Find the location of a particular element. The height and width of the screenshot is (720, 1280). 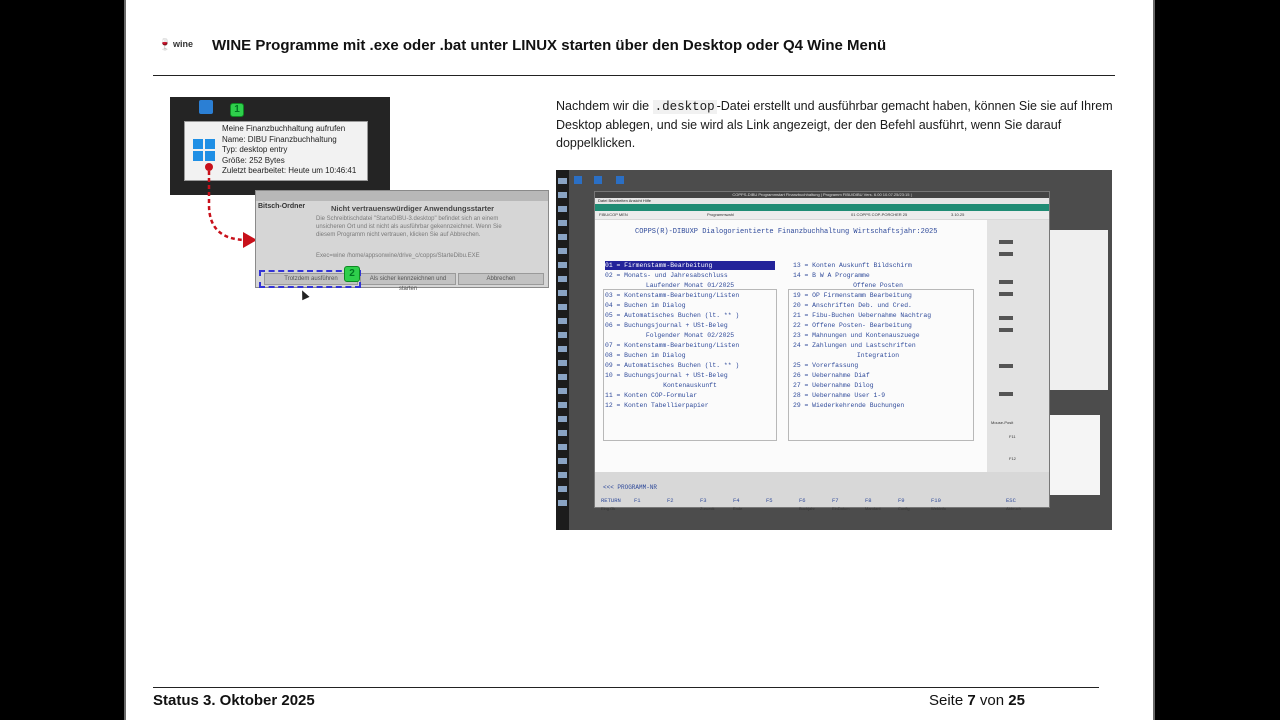

menu-item: 03 = Kontenstamm-Bearbeitung/Listen is located at coordinates (672, 295).